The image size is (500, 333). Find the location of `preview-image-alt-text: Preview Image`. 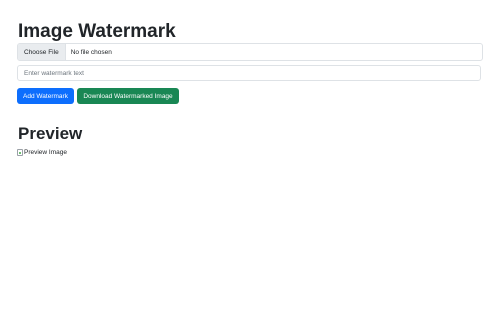

preview-image-alt-text: Preview Image is located at coordinates (45, 152).